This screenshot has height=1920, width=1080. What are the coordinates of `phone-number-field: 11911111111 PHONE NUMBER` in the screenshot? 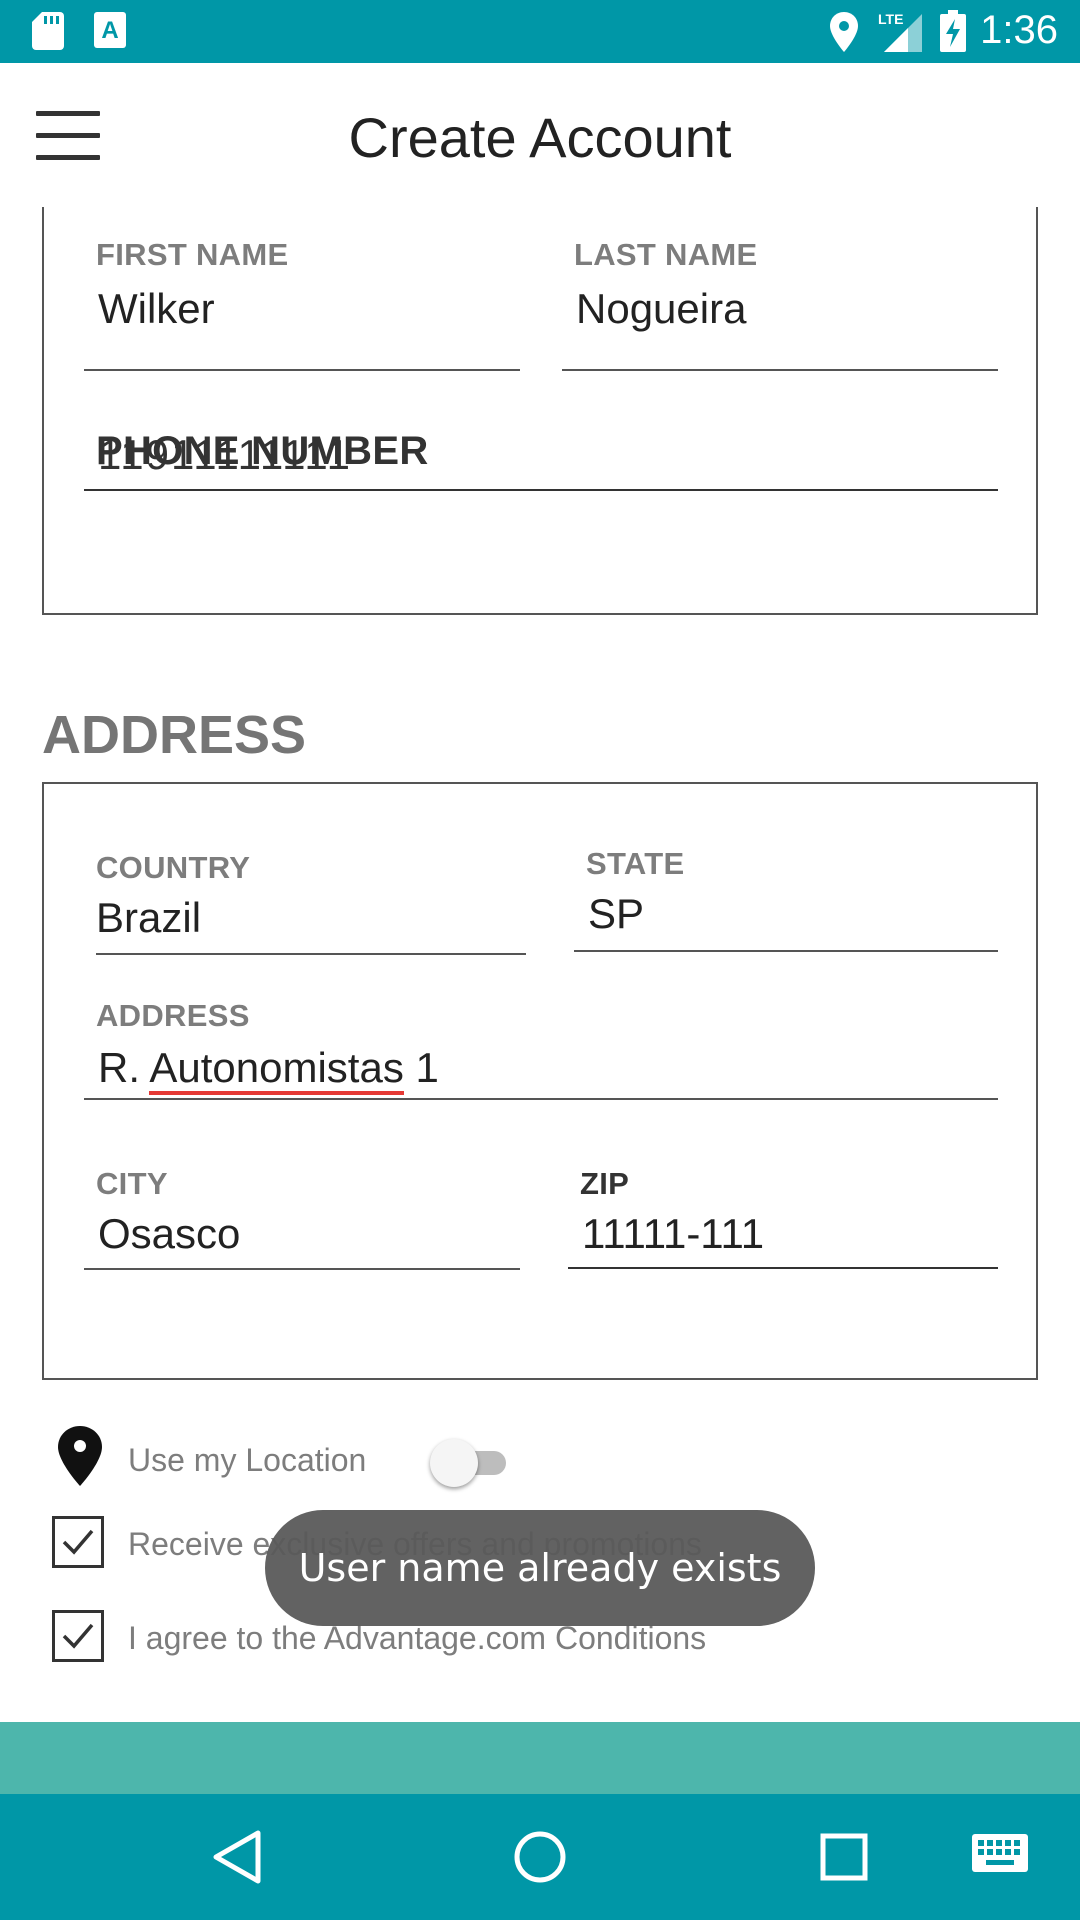 It's located at (541, 478).